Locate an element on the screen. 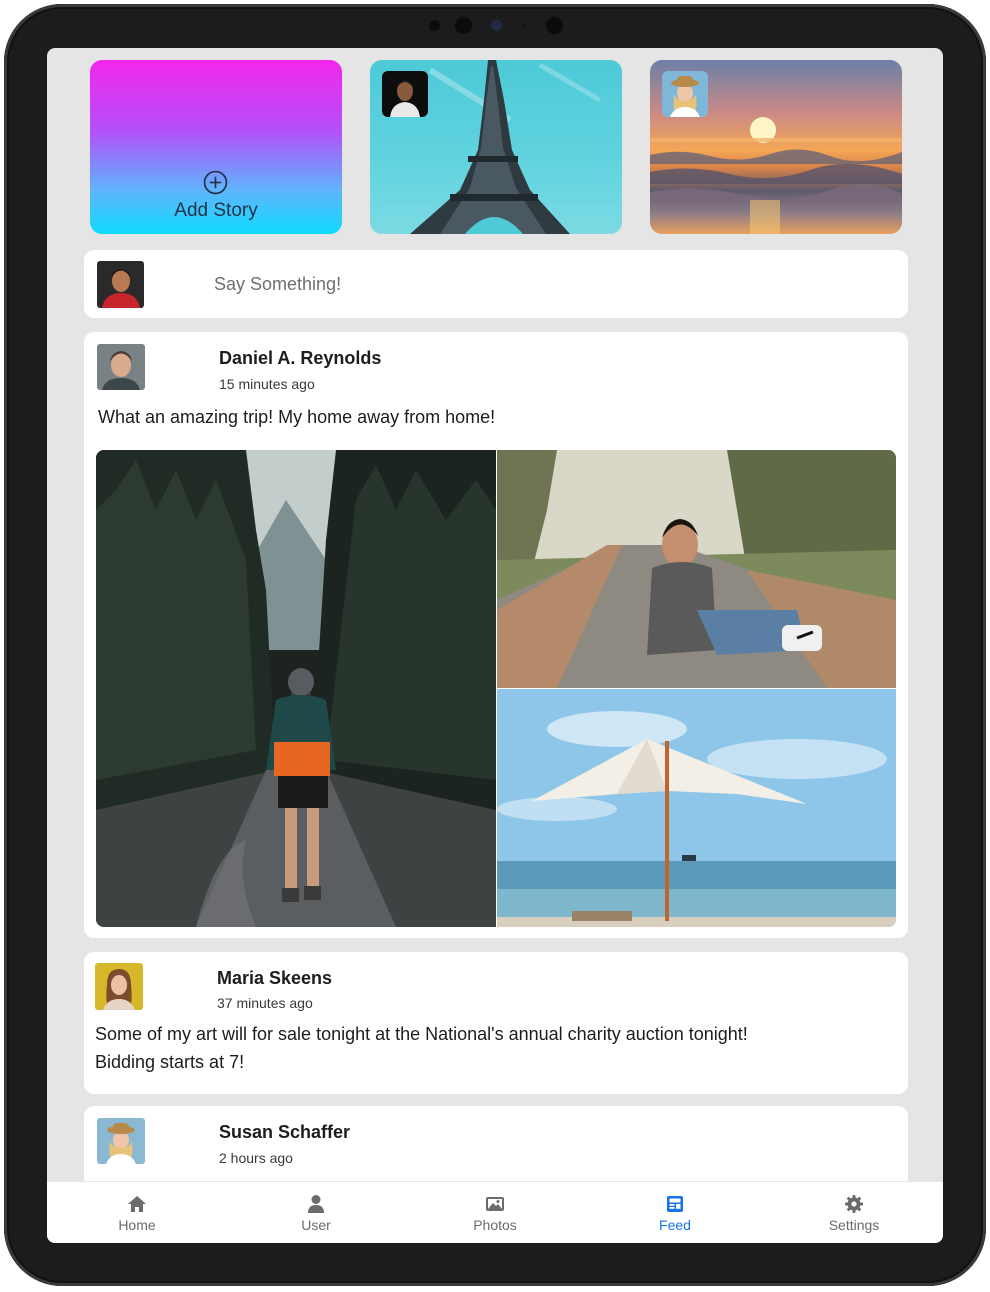 This screenshot has width=990, height=1292. user-icon is located at coordinates (316, 1204).